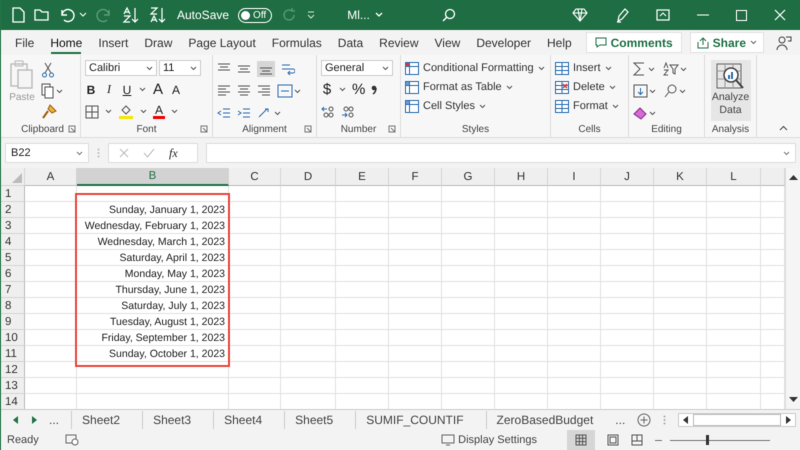 The image size is (800, 450). Describe the element at coordinates (475, 106) in the screenshot. I see `styles-menu-button: Cell Styles` at that location.